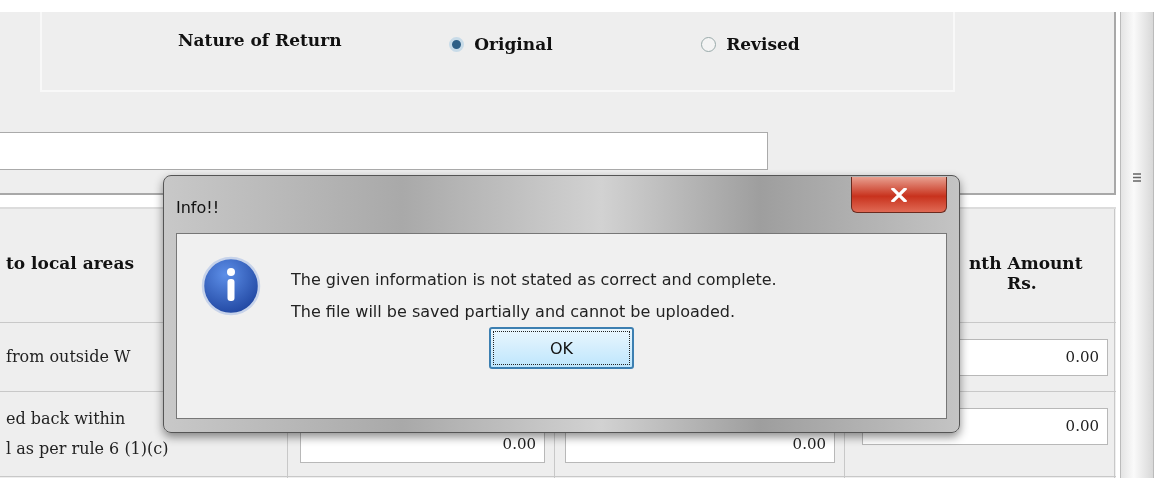 The height and width of the screenshot is (478, 1161). I want to click on close-icon, so click(899, 194).